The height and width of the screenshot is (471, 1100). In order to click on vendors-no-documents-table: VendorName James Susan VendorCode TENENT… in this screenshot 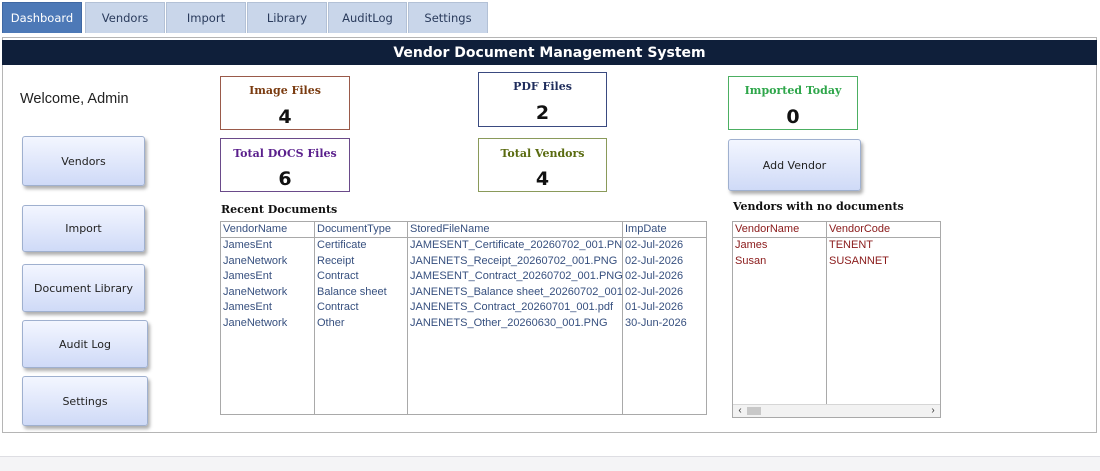, I will do `click(836, 319)`.